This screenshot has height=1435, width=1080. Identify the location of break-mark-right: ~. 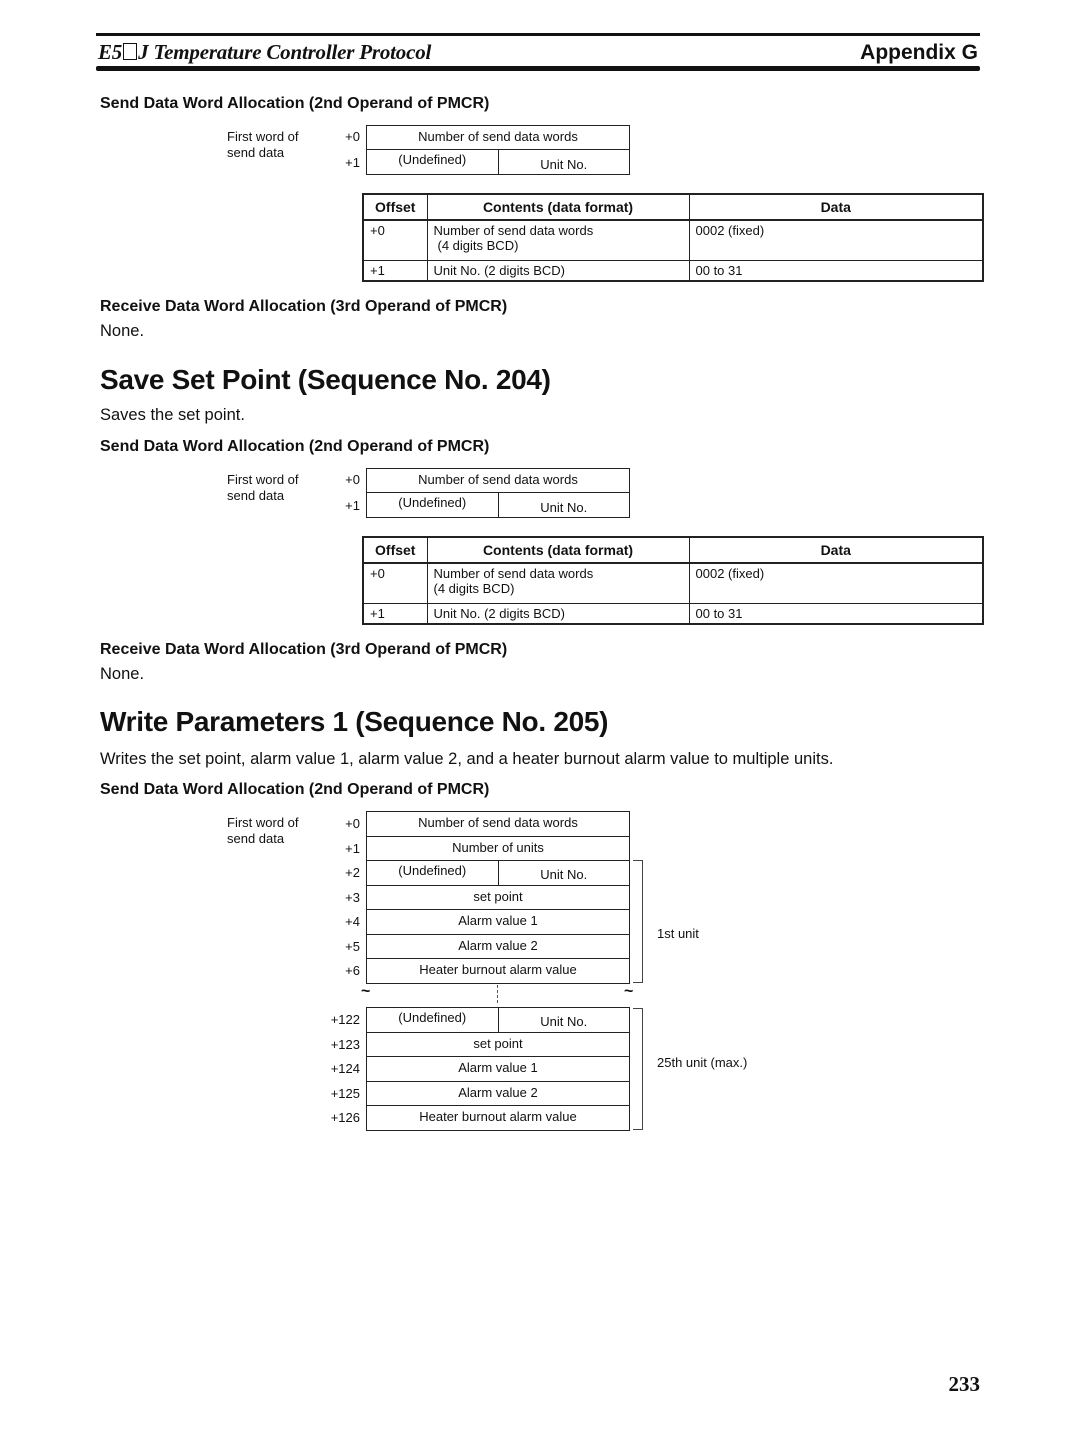
(629, 991).